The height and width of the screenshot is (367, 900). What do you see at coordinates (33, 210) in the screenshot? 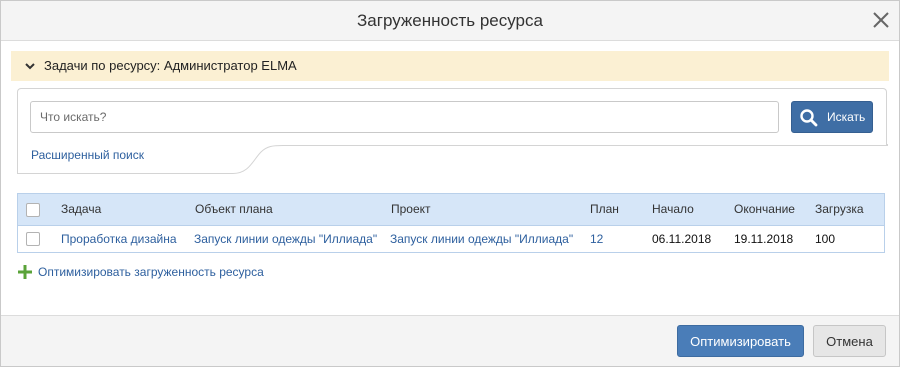
I see `select-all-checkbox` at bounding box center [33, 210].